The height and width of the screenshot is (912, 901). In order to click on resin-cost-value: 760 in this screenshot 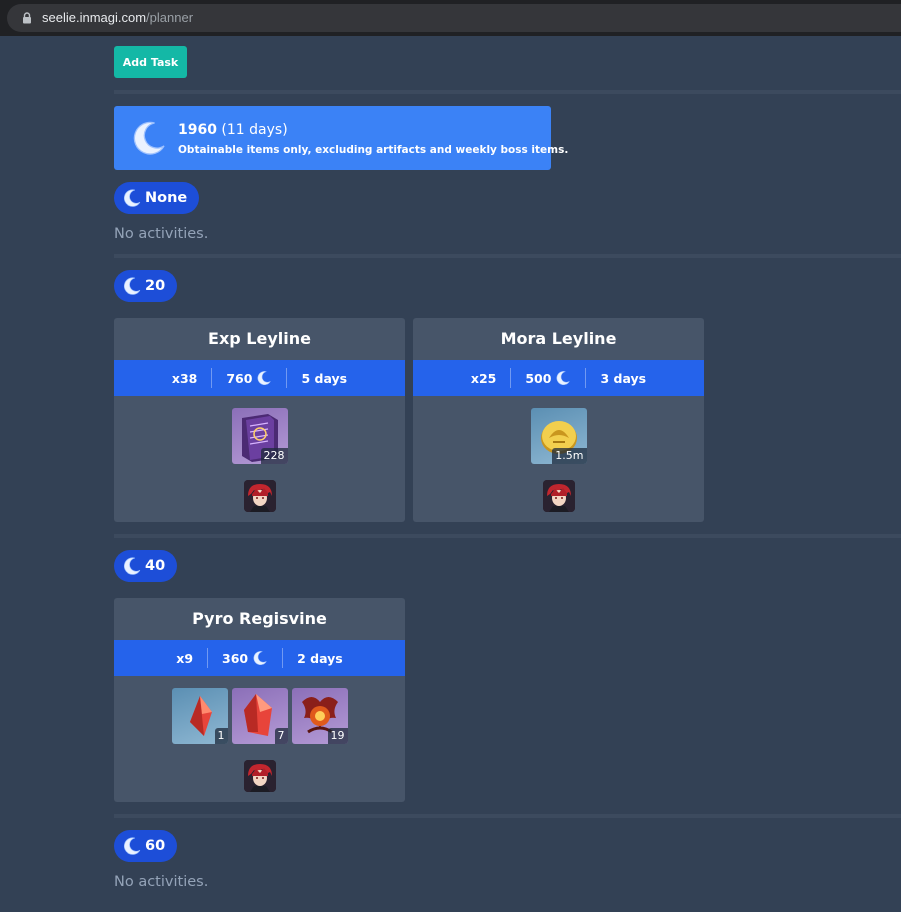, I will do `click(239, 378)`.